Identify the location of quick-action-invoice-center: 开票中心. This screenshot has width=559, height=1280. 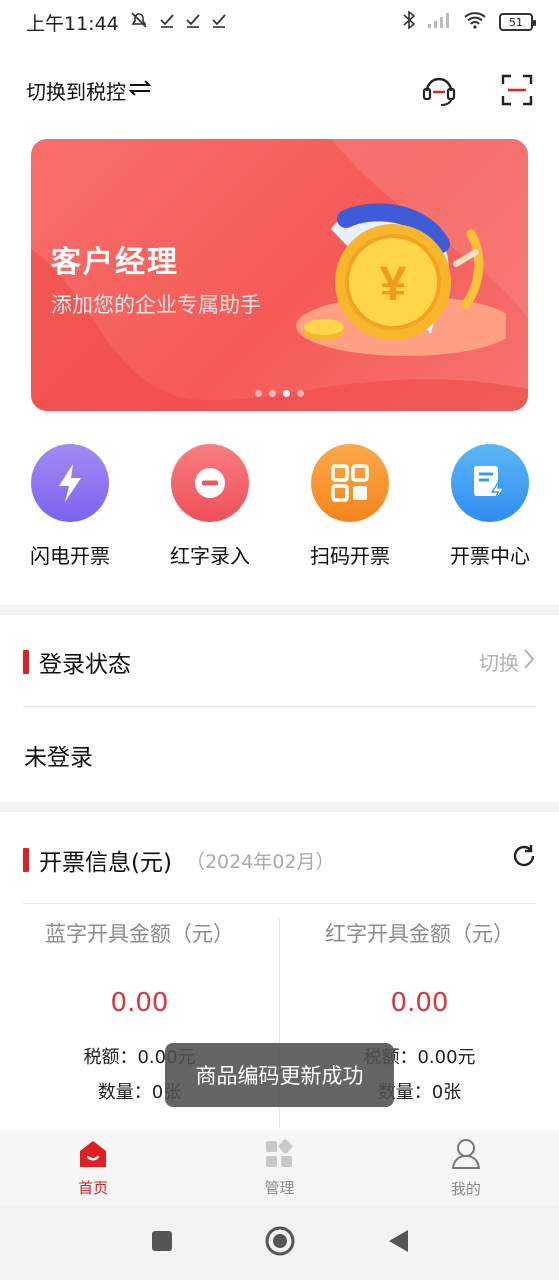
(489, 506).